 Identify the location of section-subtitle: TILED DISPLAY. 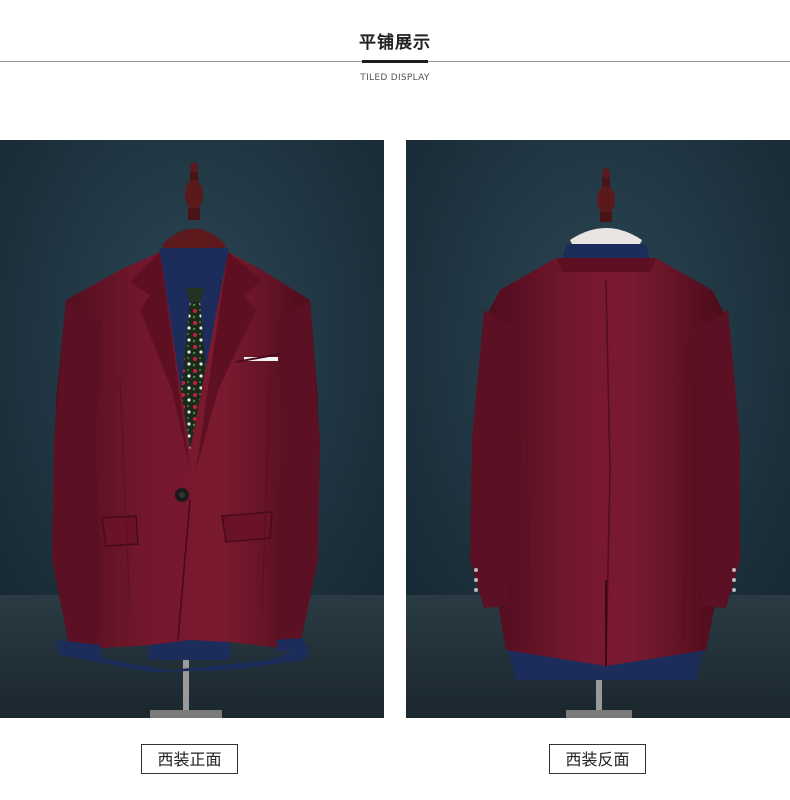
(395, 78).